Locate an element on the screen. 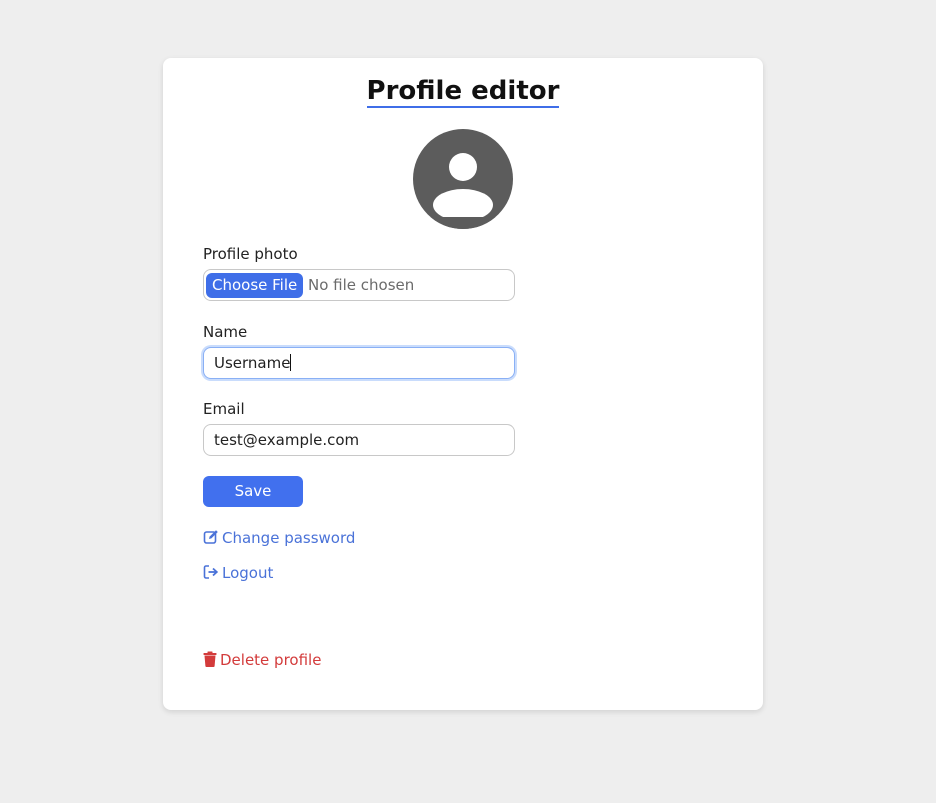  user-avatar-icon is located at coordinates (463, 179).